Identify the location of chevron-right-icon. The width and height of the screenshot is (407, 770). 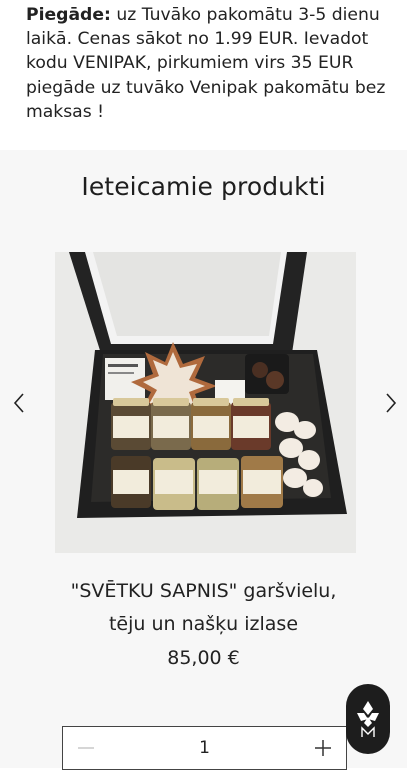
(391, 403).